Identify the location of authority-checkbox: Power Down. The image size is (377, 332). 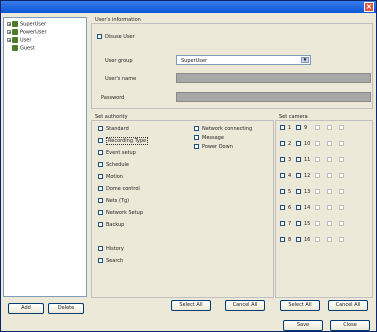
(213, 147).